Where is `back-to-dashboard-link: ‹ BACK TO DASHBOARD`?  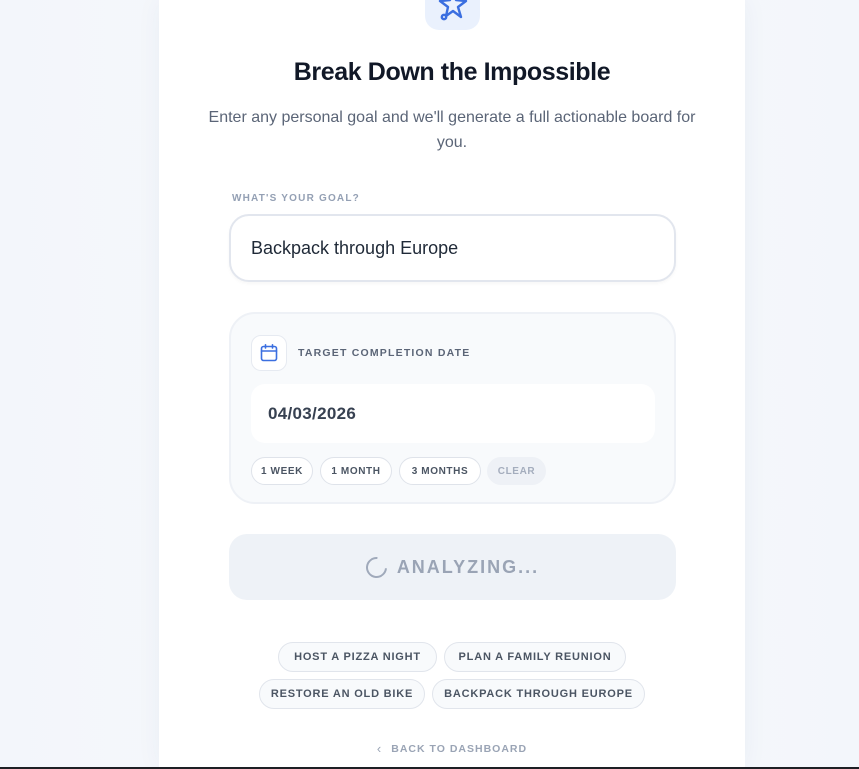
back-to-dashboard-link: ‹ BACK TO DASHBOARD is located at coordinates (452, 749).